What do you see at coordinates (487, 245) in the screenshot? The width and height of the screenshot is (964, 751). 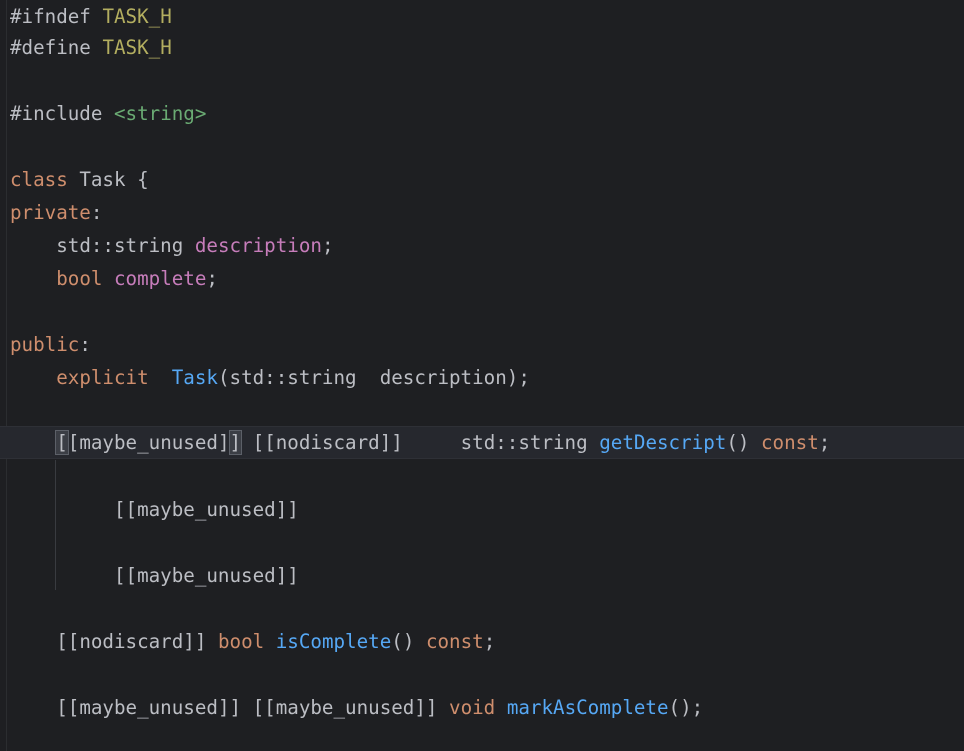 I see `code-line-description-field: std::string description;` at bounding box center [487, 245].